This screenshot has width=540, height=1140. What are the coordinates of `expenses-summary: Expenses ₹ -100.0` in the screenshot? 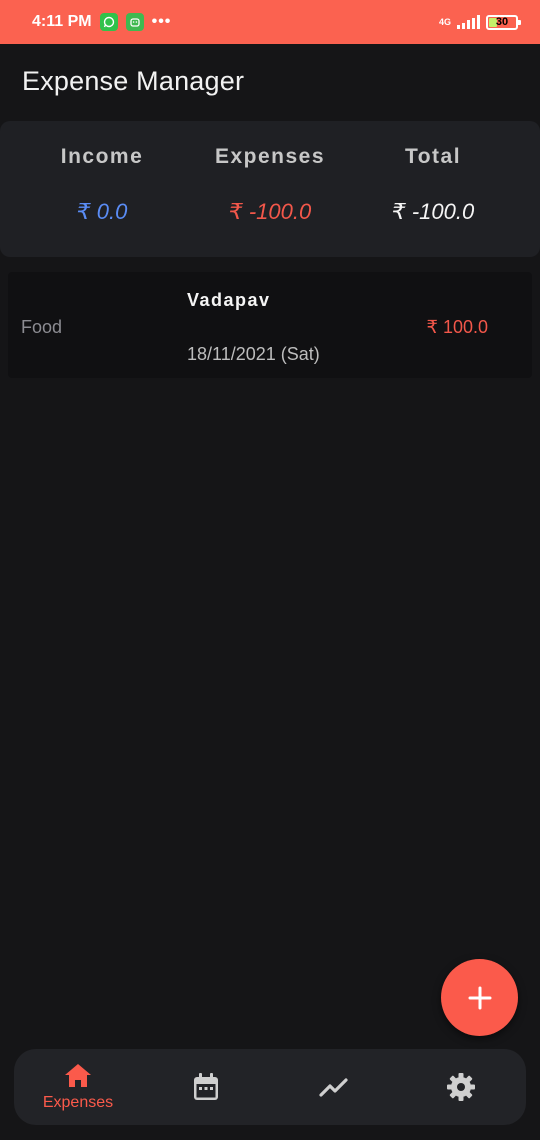 It's located at (270, 185).